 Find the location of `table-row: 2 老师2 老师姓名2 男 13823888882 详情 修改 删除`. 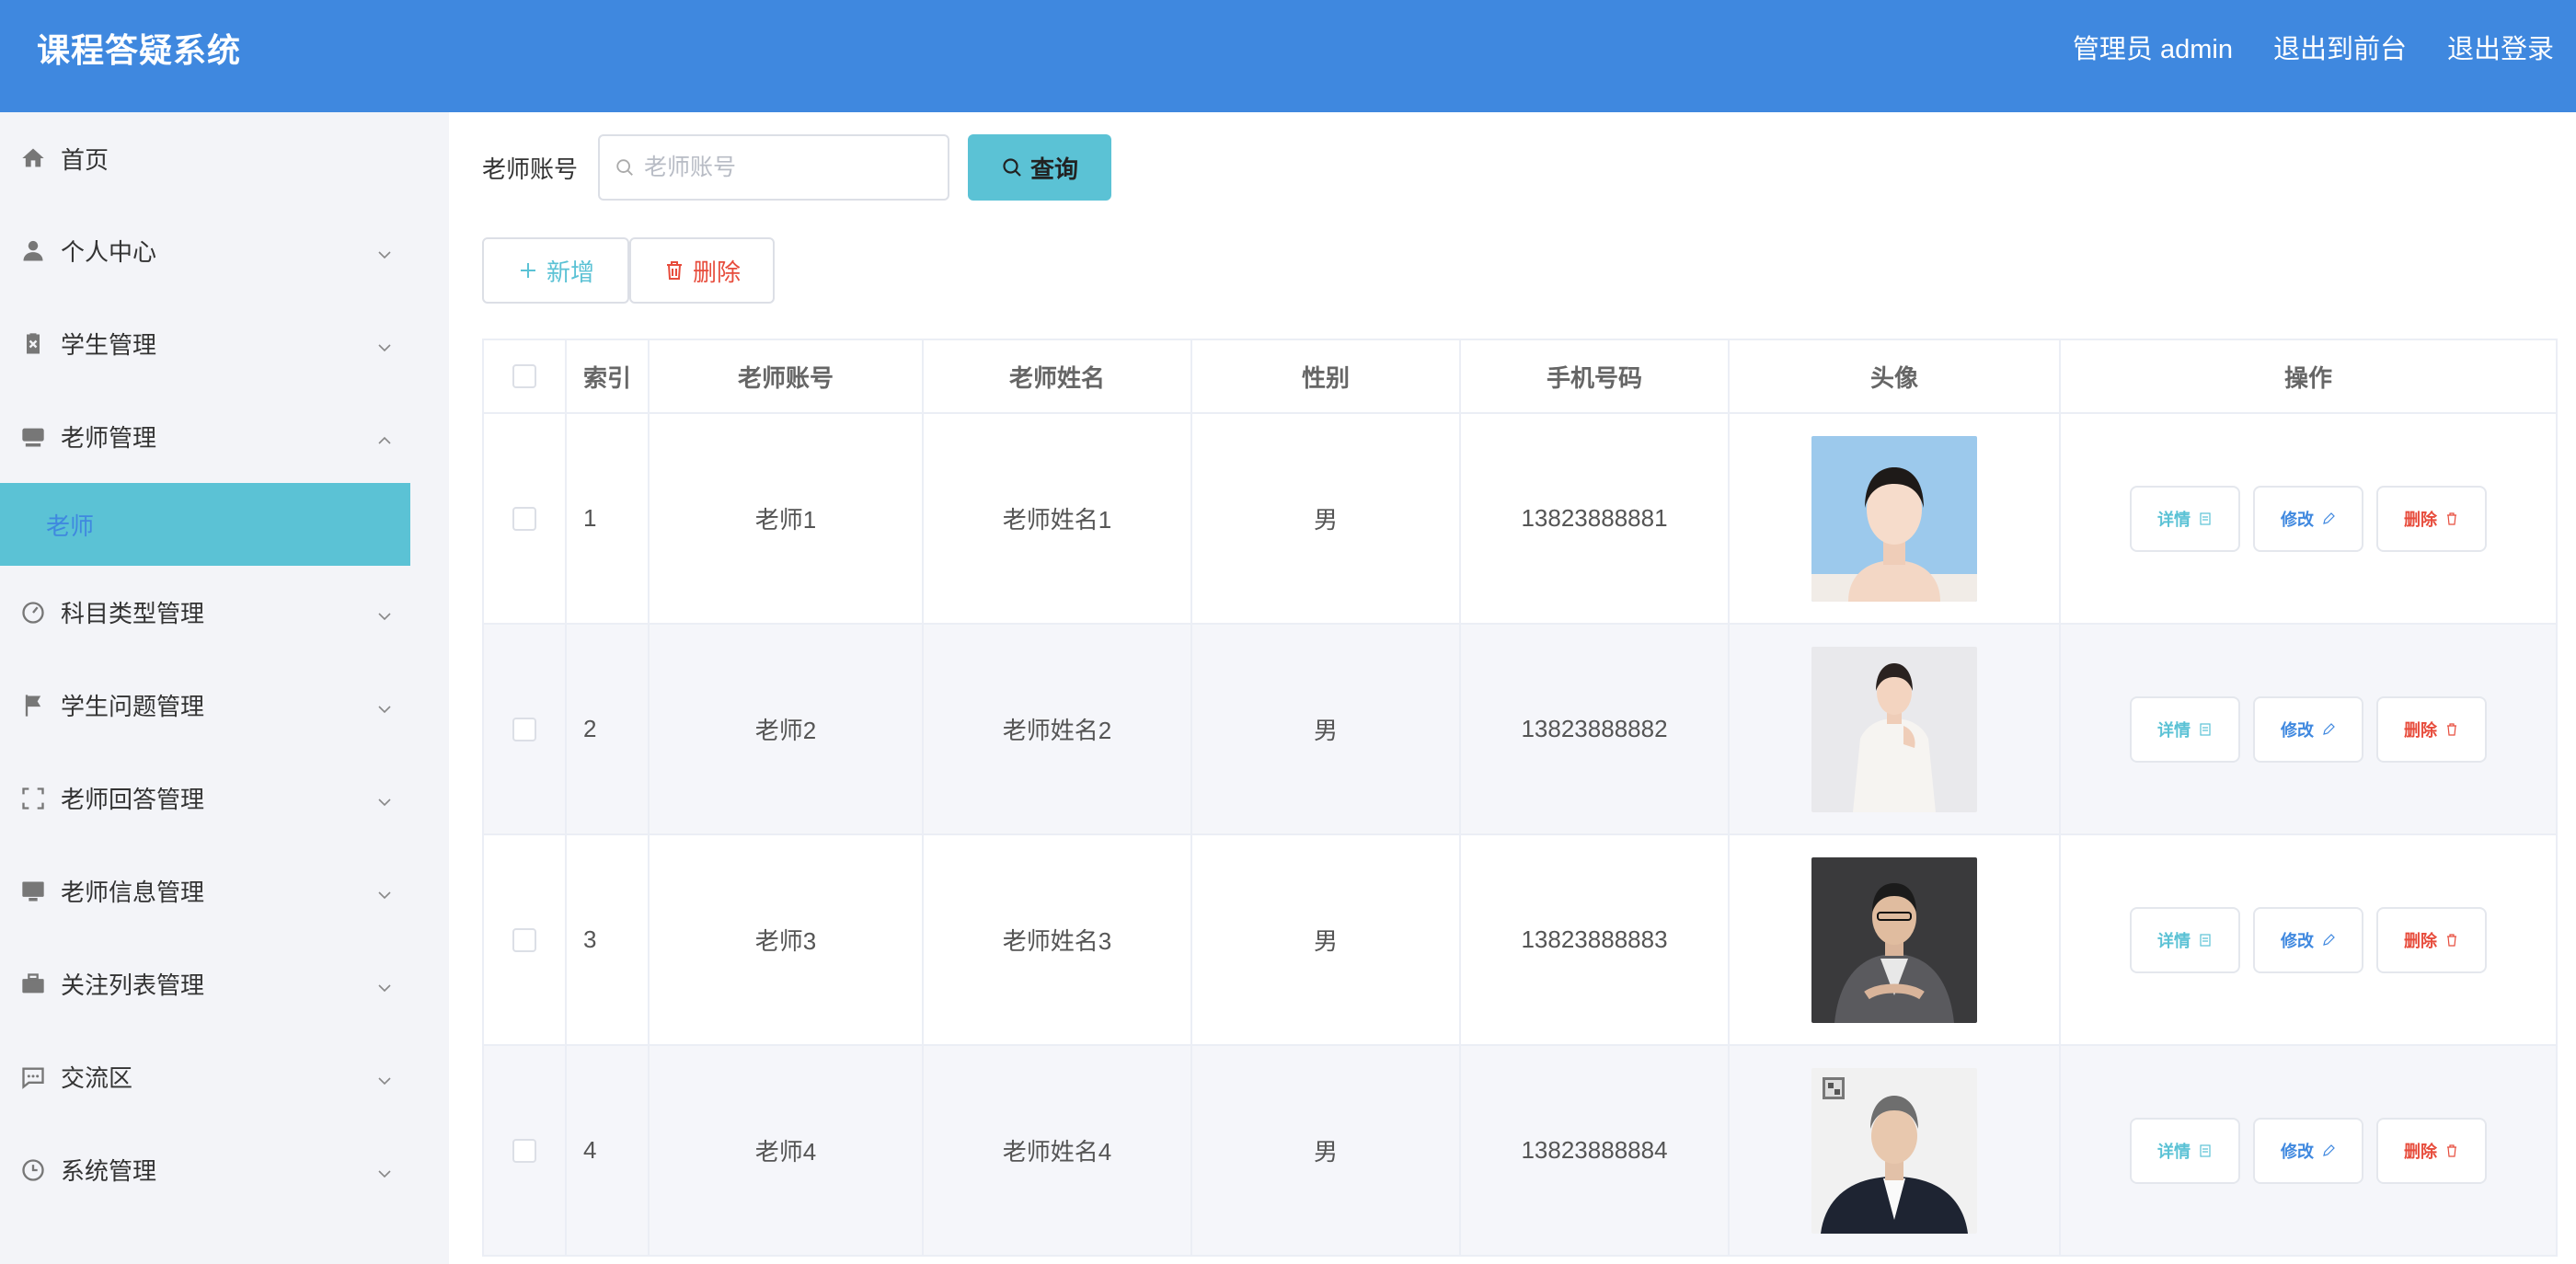

table-row: 2 老师2 老师姓名2 男 13823888882 详情 修改 删除 is located at coordinates (1520, 730).